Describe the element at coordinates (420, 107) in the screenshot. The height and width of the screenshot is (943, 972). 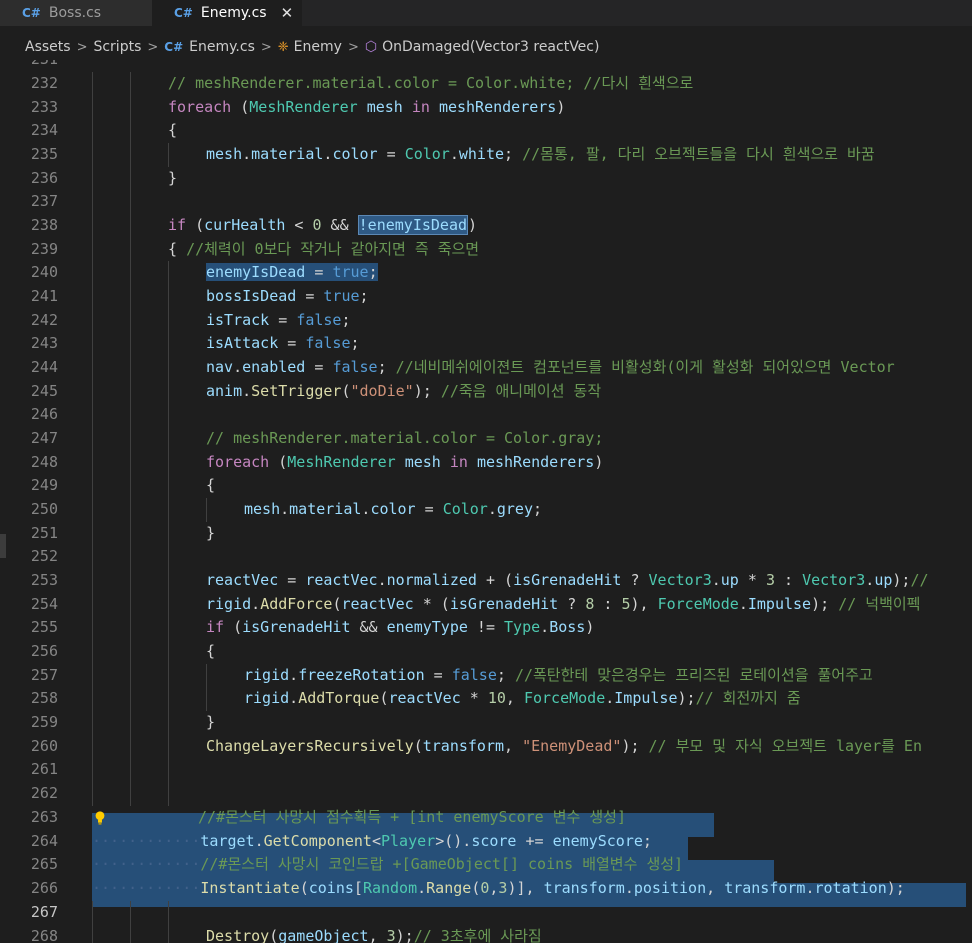
I see `code-token: in` at that location.